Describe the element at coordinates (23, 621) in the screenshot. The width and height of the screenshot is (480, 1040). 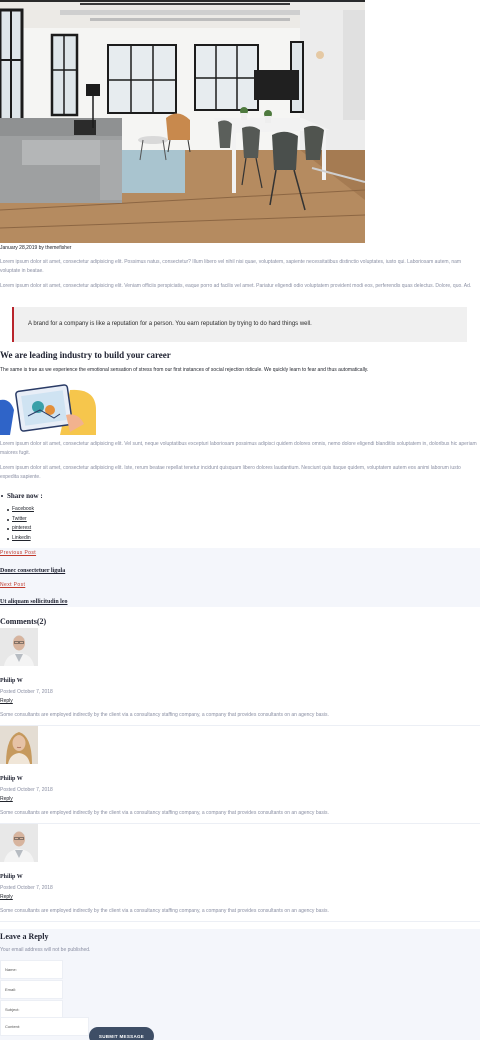
I see `comments-title: Comments(2)` at that location.